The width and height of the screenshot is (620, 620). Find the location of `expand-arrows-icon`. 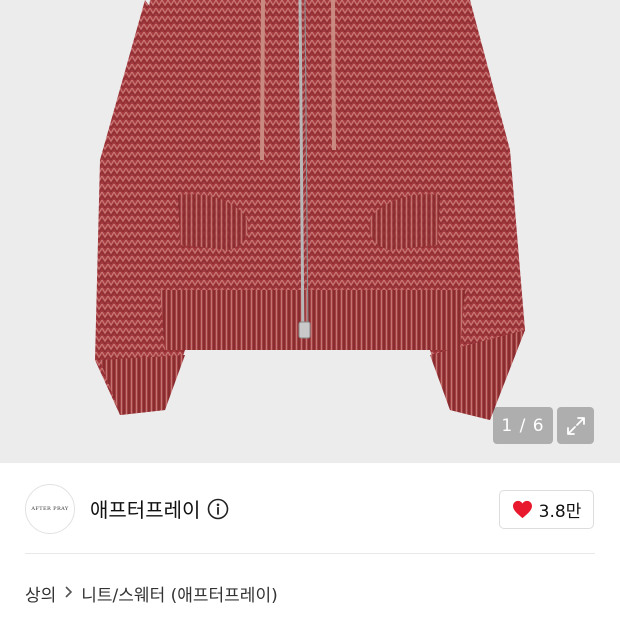

expand-arrows-icon is located at coordinates (575, 425).